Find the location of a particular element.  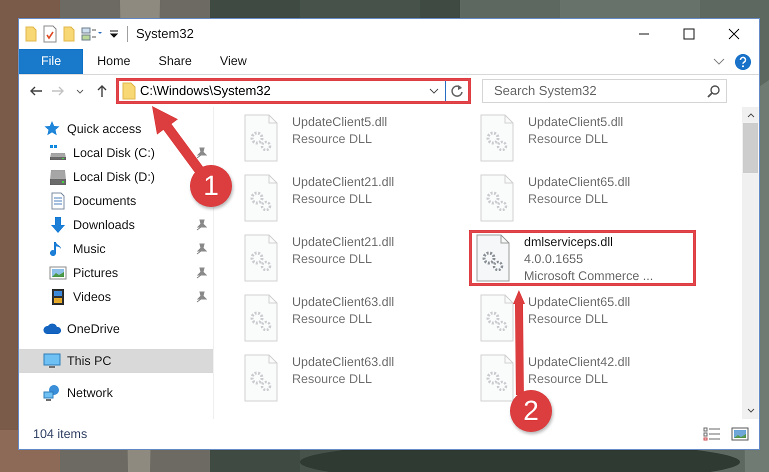

sidebar-item: Pictures is located at coordinates (116, 273).